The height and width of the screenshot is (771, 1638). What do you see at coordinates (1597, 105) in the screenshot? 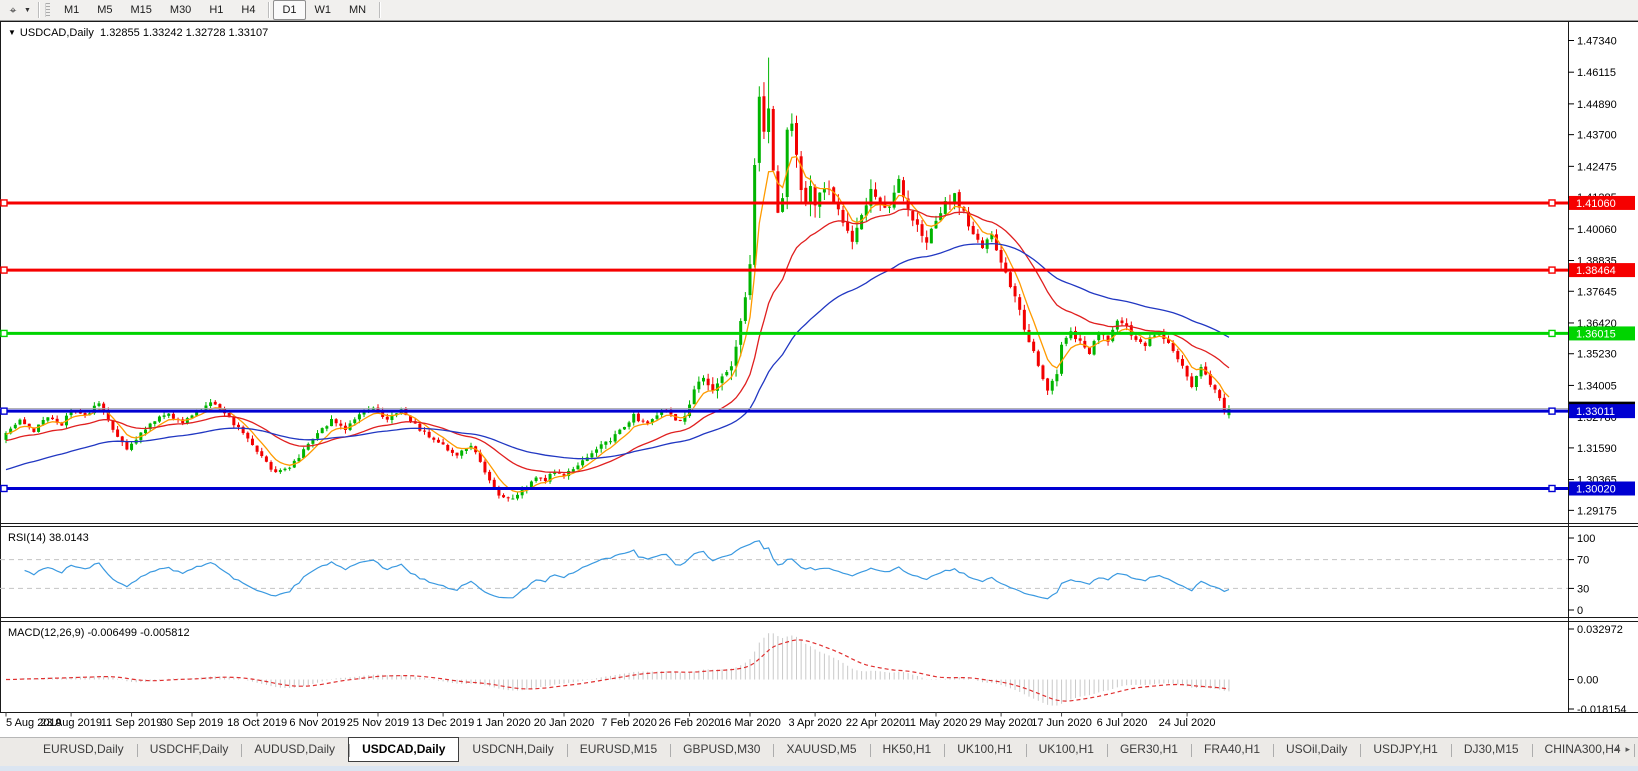
I see `svg-text: 1.44890` at bounding box center [1597, 105].